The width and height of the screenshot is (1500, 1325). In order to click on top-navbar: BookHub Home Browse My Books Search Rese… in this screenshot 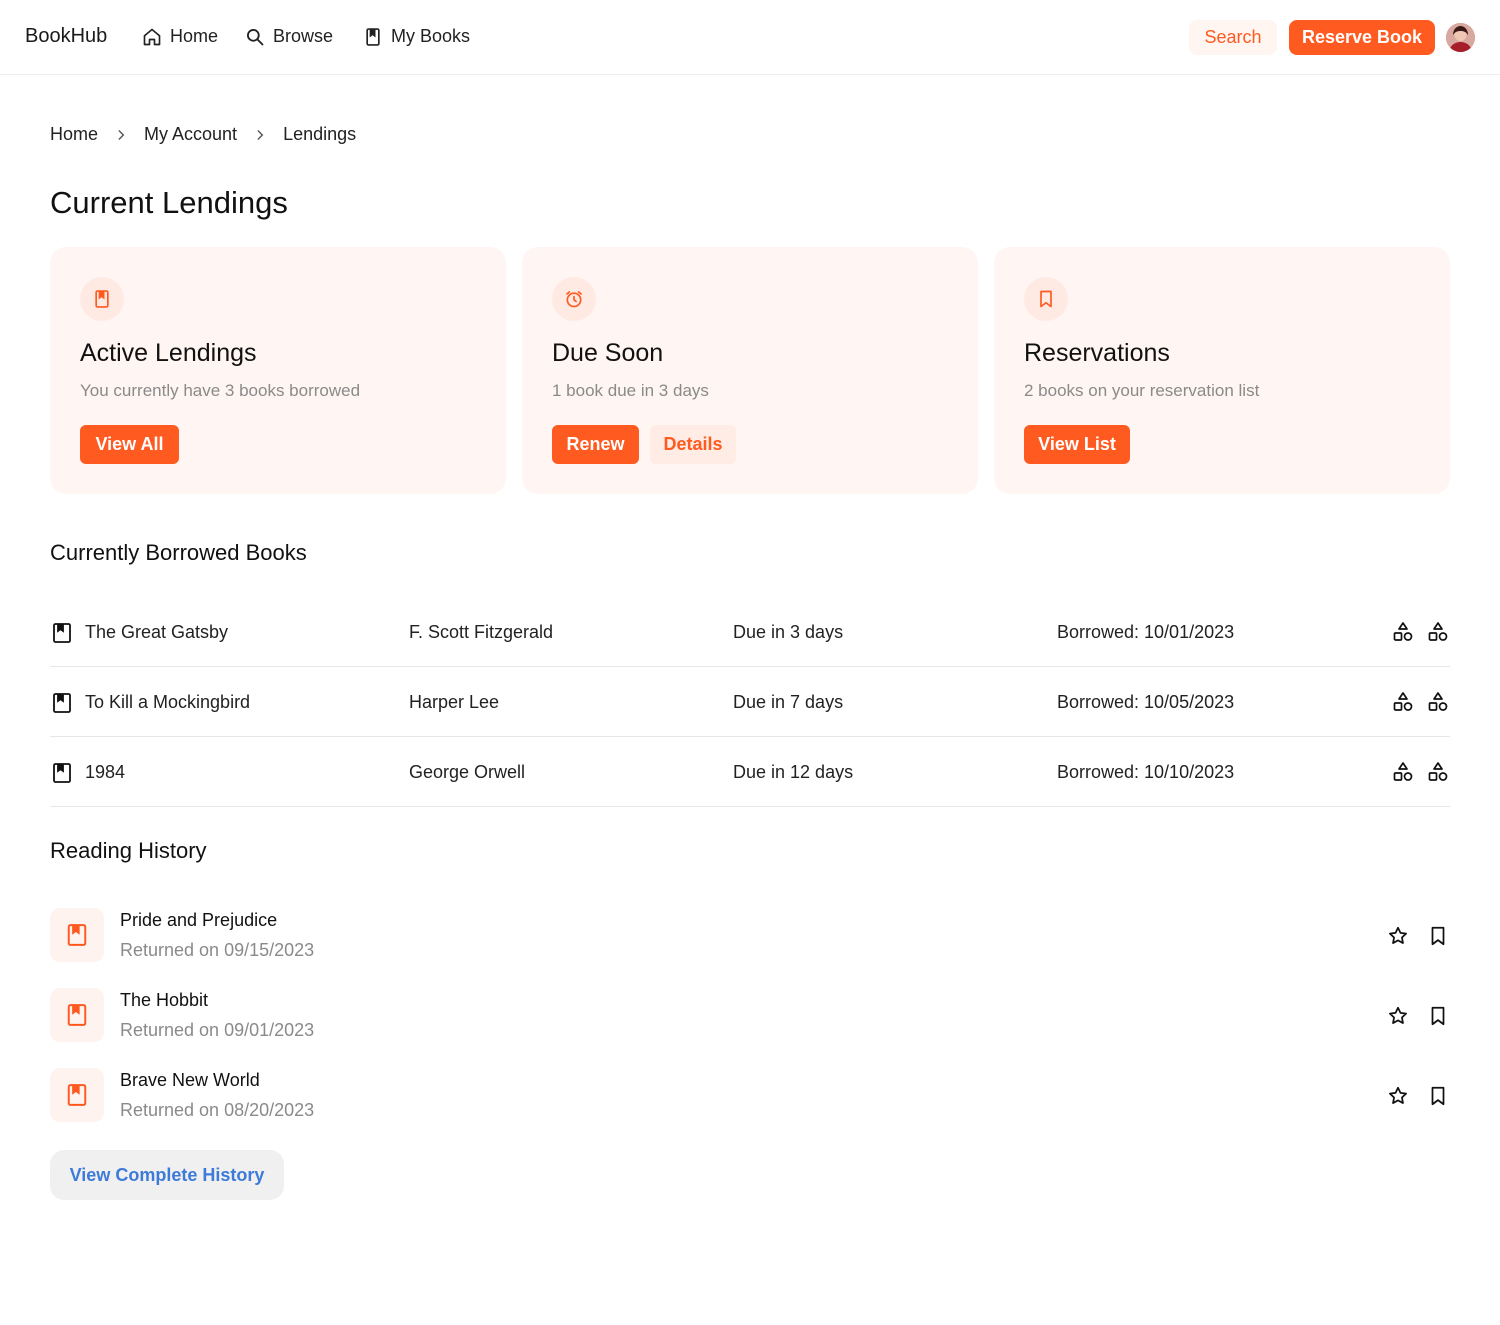, I will do `click(750, 37)`.